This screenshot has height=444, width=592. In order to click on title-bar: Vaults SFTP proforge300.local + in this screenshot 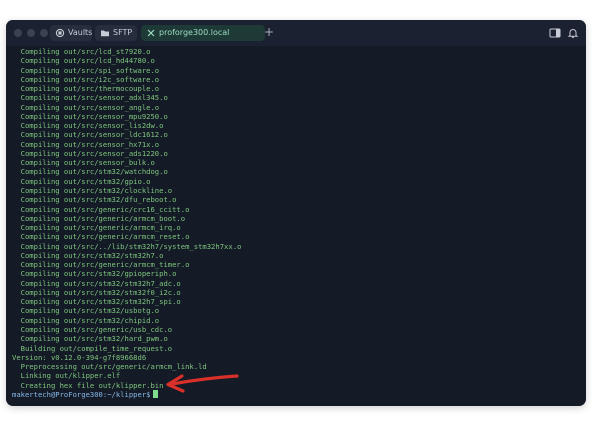, I will do `click(296, 33)`.